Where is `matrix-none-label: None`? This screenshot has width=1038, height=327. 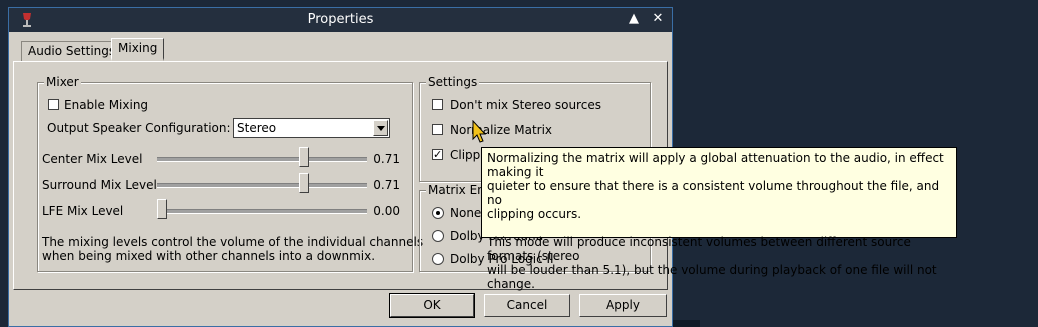 matrix-none-label: None is located at coordinates (466, 213).